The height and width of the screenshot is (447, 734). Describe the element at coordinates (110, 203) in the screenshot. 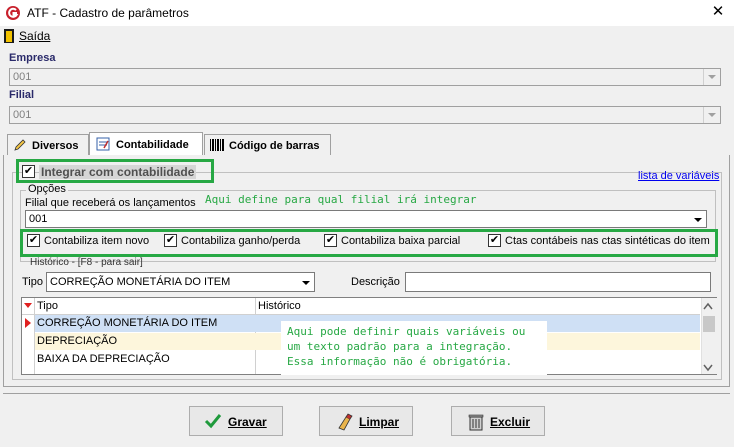

I see `filial-lancamentos-label: Filial que receberá os lançamentos` at that location.